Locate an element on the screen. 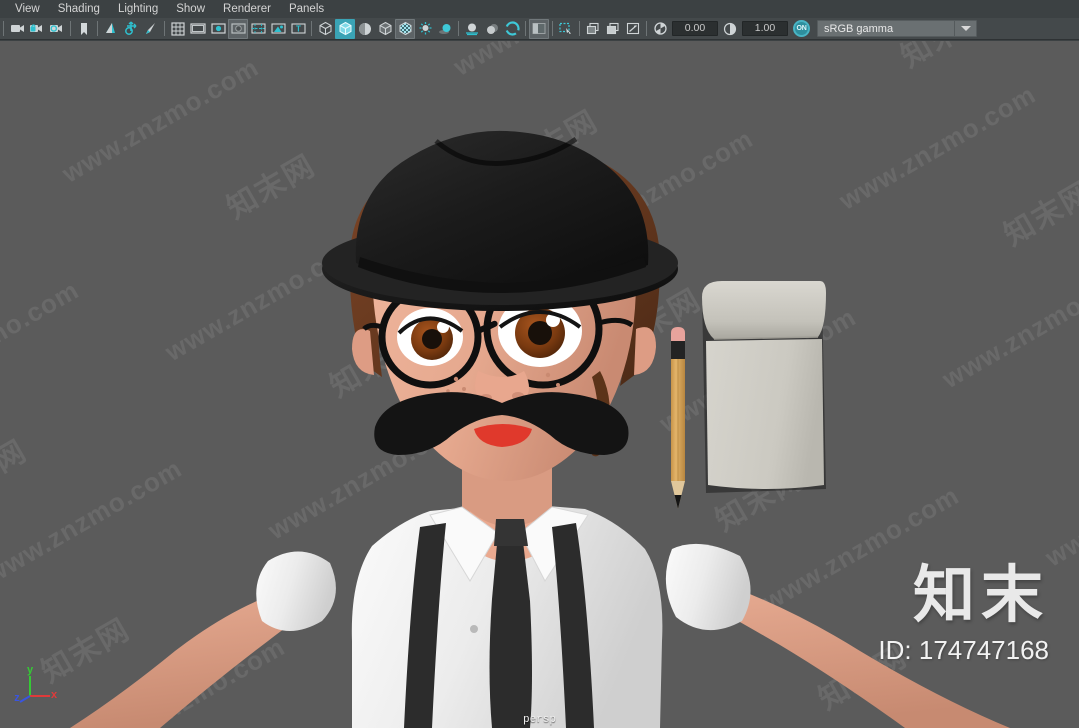  menu-item-panels: Panels is located at coordinates (306, 9).